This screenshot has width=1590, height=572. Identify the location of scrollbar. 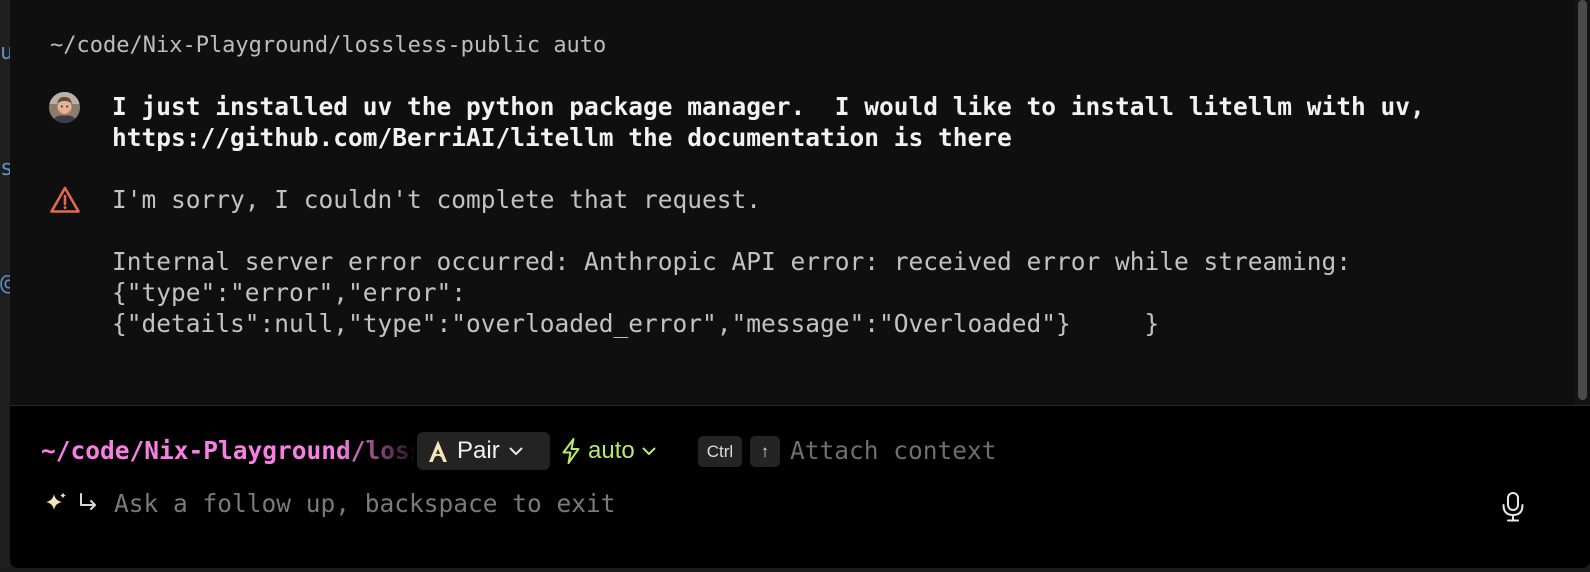
(1582, 203).